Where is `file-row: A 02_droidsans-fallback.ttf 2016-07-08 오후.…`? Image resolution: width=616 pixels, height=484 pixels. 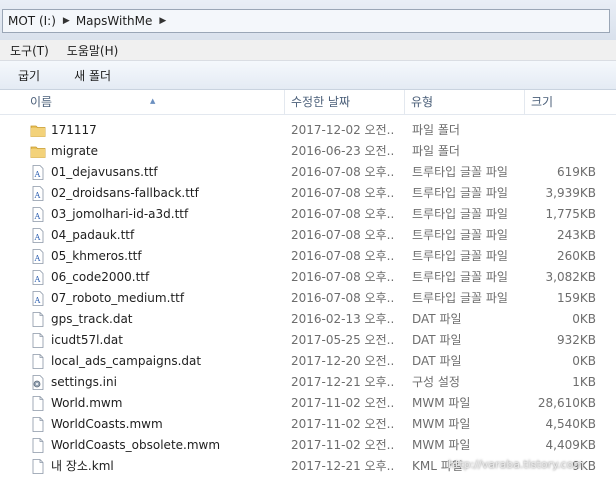
file-row: A 02_droidsans-fallback.ttf 2016-07-08 오후.… is located at coordinates (308, 193).